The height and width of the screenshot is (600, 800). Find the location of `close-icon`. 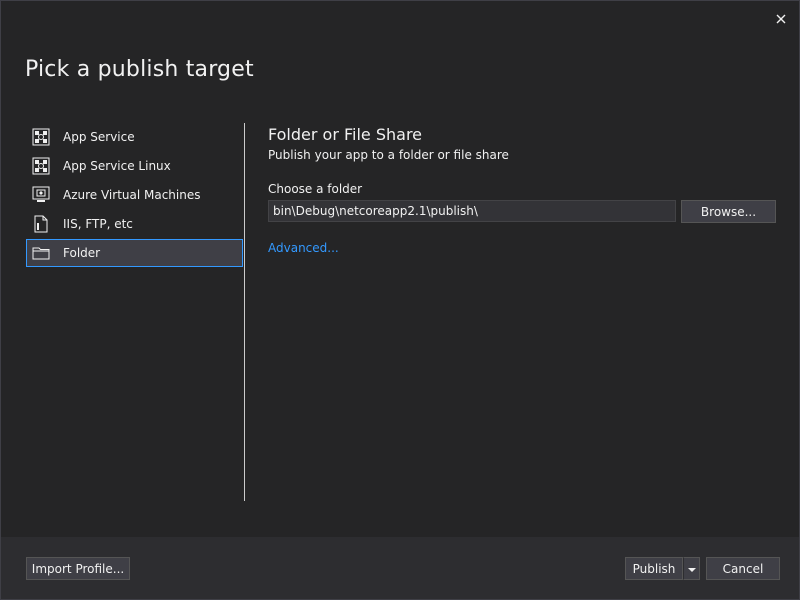

close-icon is located at coordinates (781, 19).